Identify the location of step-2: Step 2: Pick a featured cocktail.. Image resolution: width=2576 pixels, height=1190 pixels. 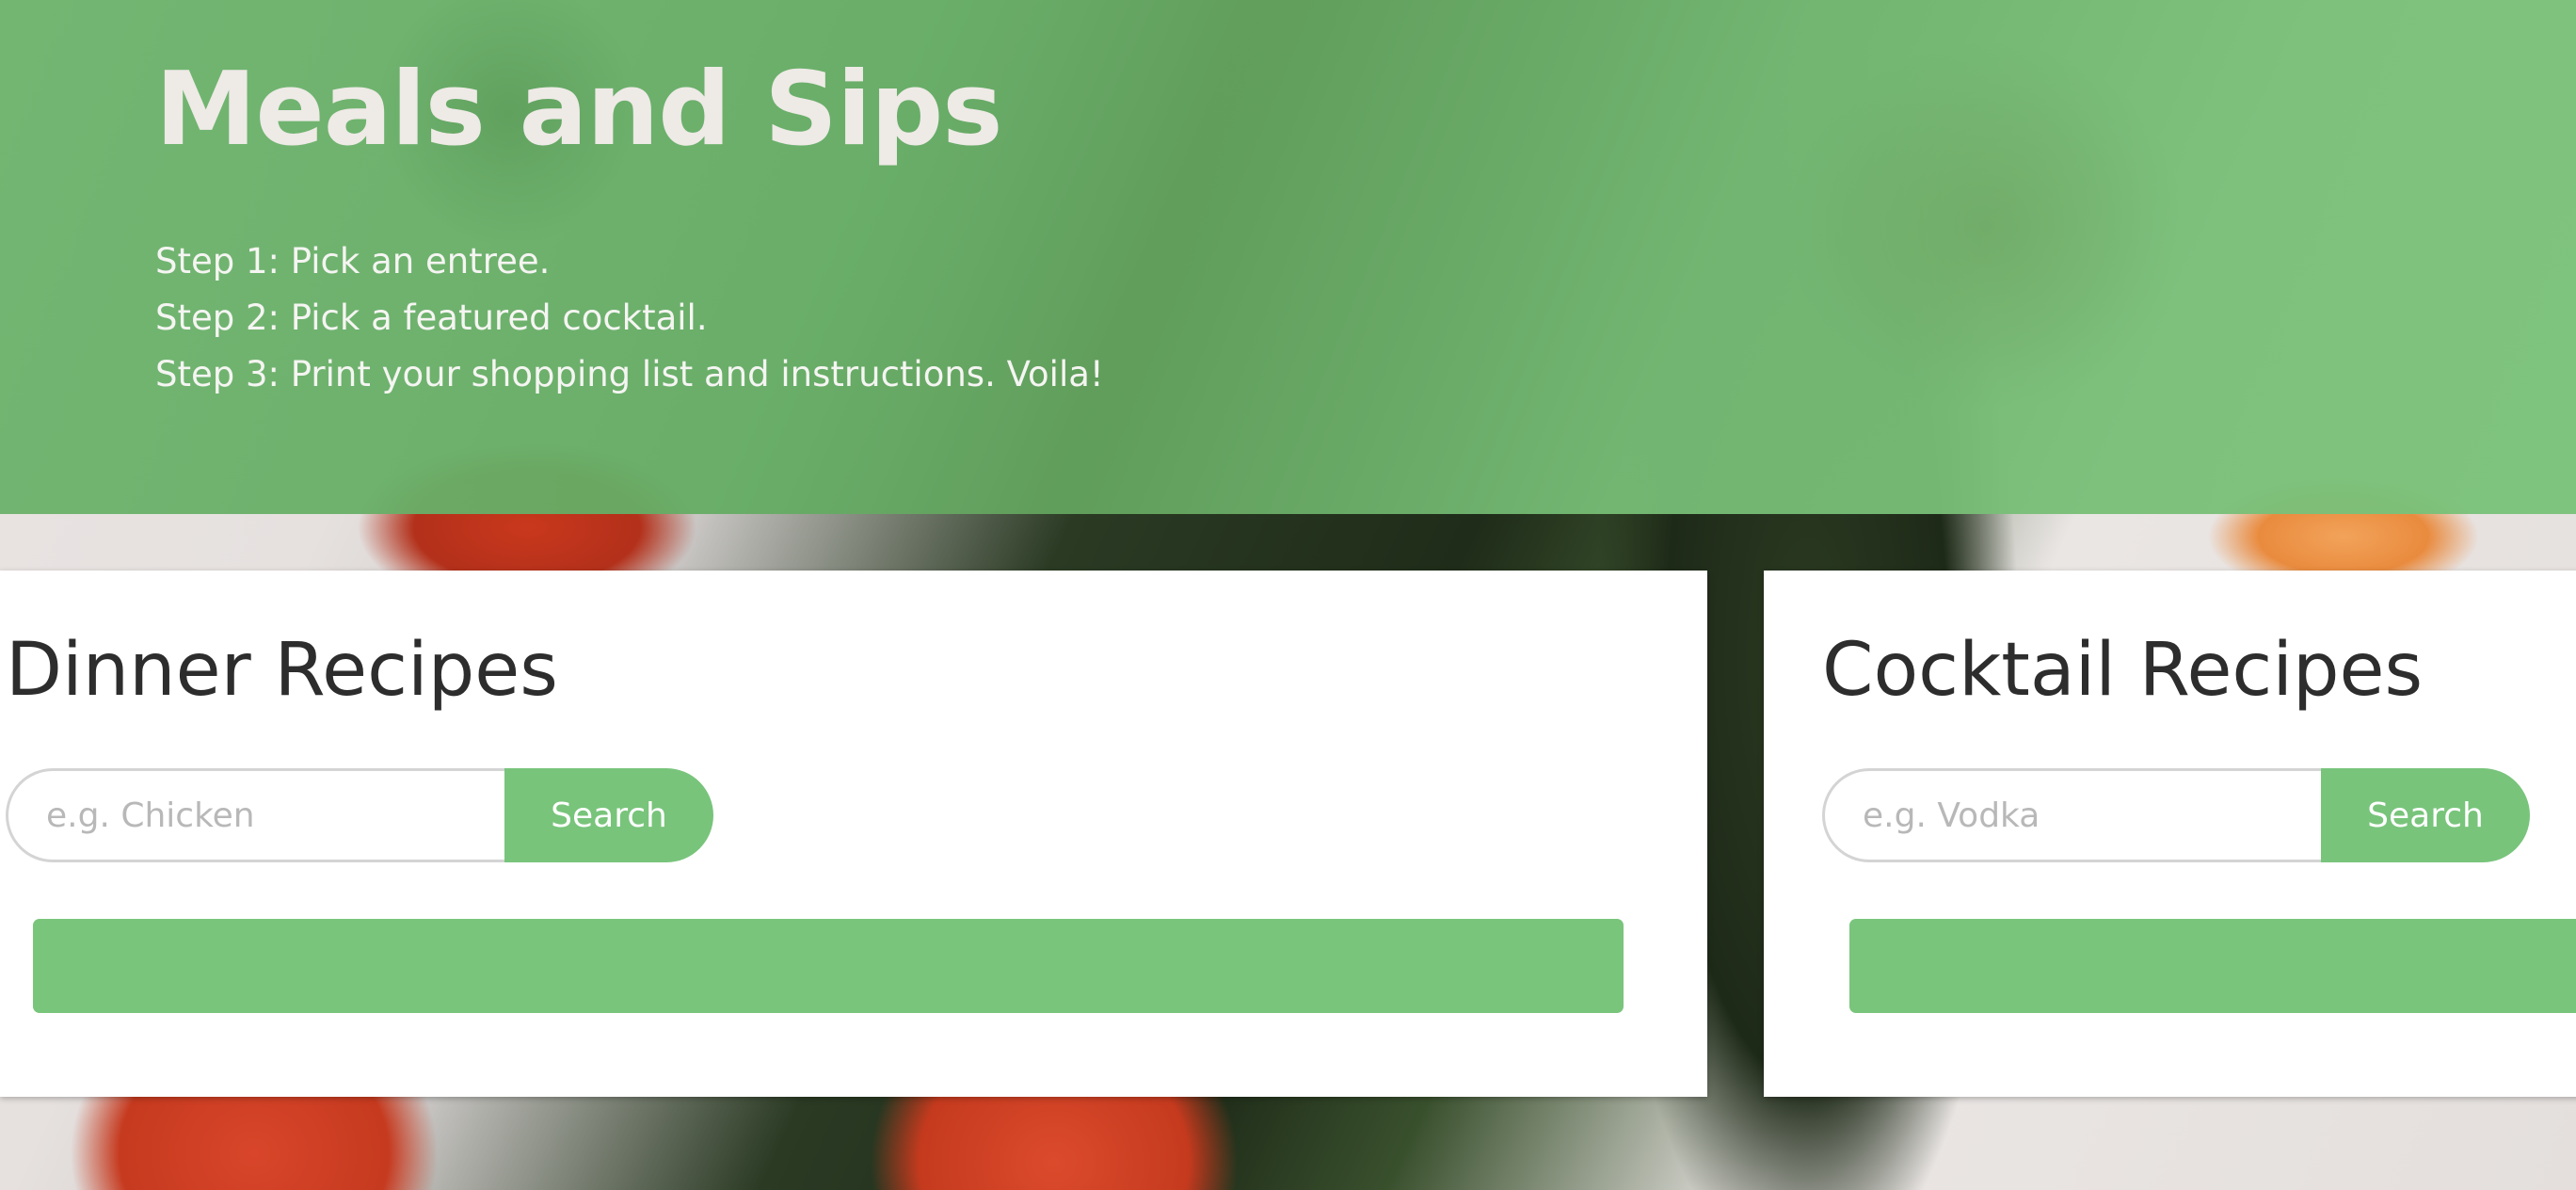
(431, 318).